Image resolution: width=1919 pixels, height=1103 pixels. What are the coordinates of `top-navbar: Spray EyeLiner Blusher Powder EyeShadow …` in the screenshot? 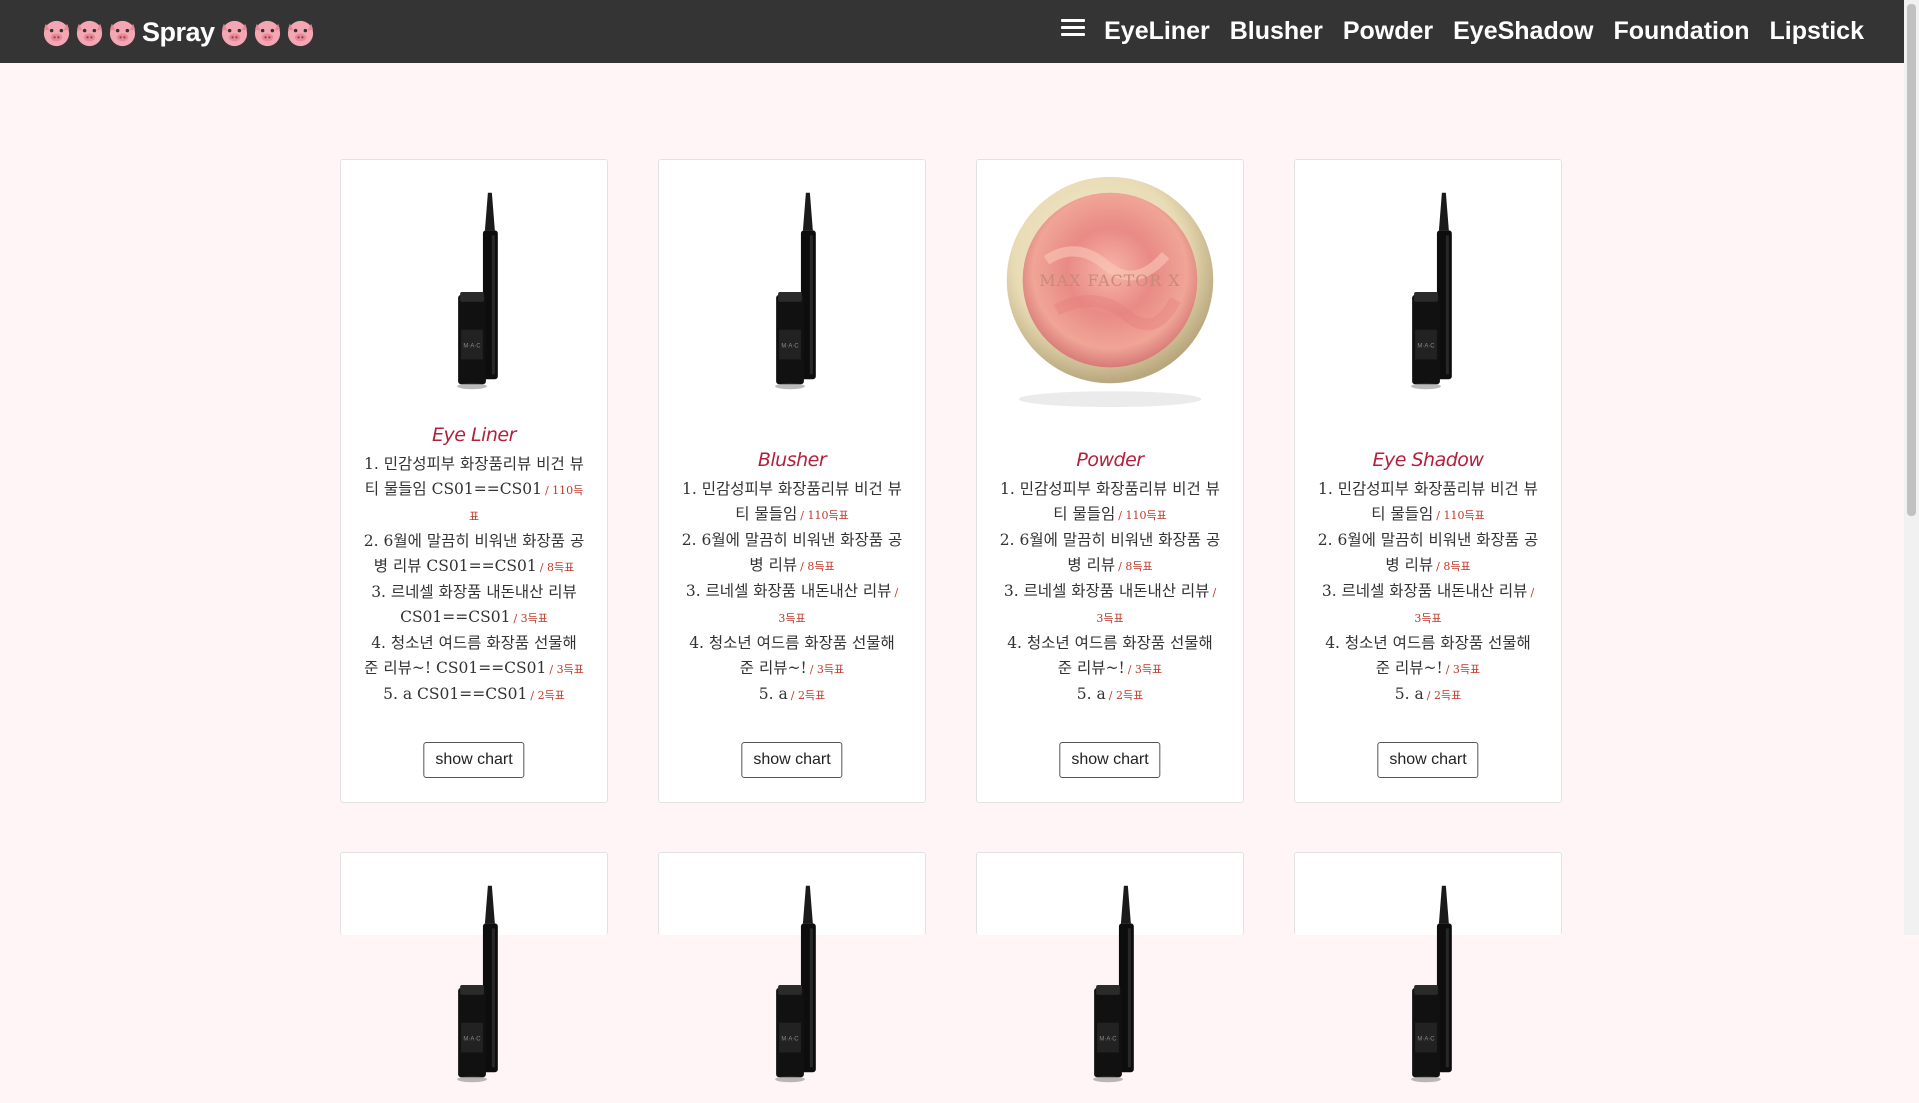 It's located at (952, 31).